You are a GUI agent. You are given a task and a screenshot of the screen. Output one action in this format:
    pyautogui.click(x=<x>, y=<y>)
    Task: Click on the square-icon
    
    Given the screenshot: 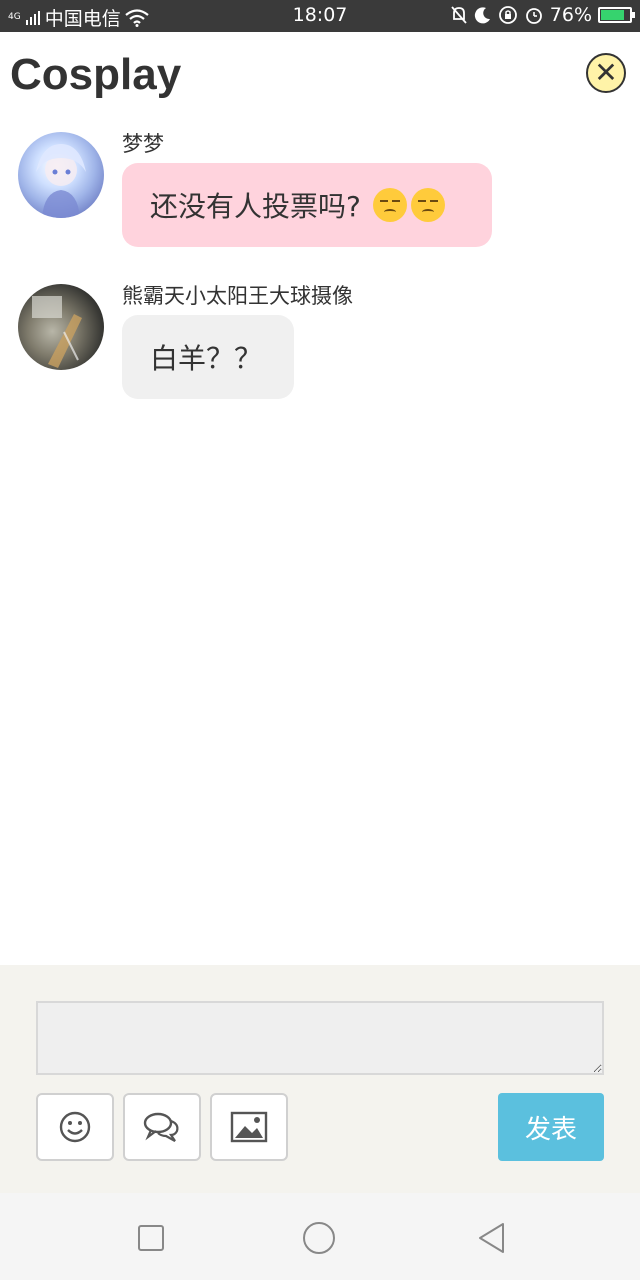 What is the action you would take?
    pyautogui.click(x=151, y=1238)
    